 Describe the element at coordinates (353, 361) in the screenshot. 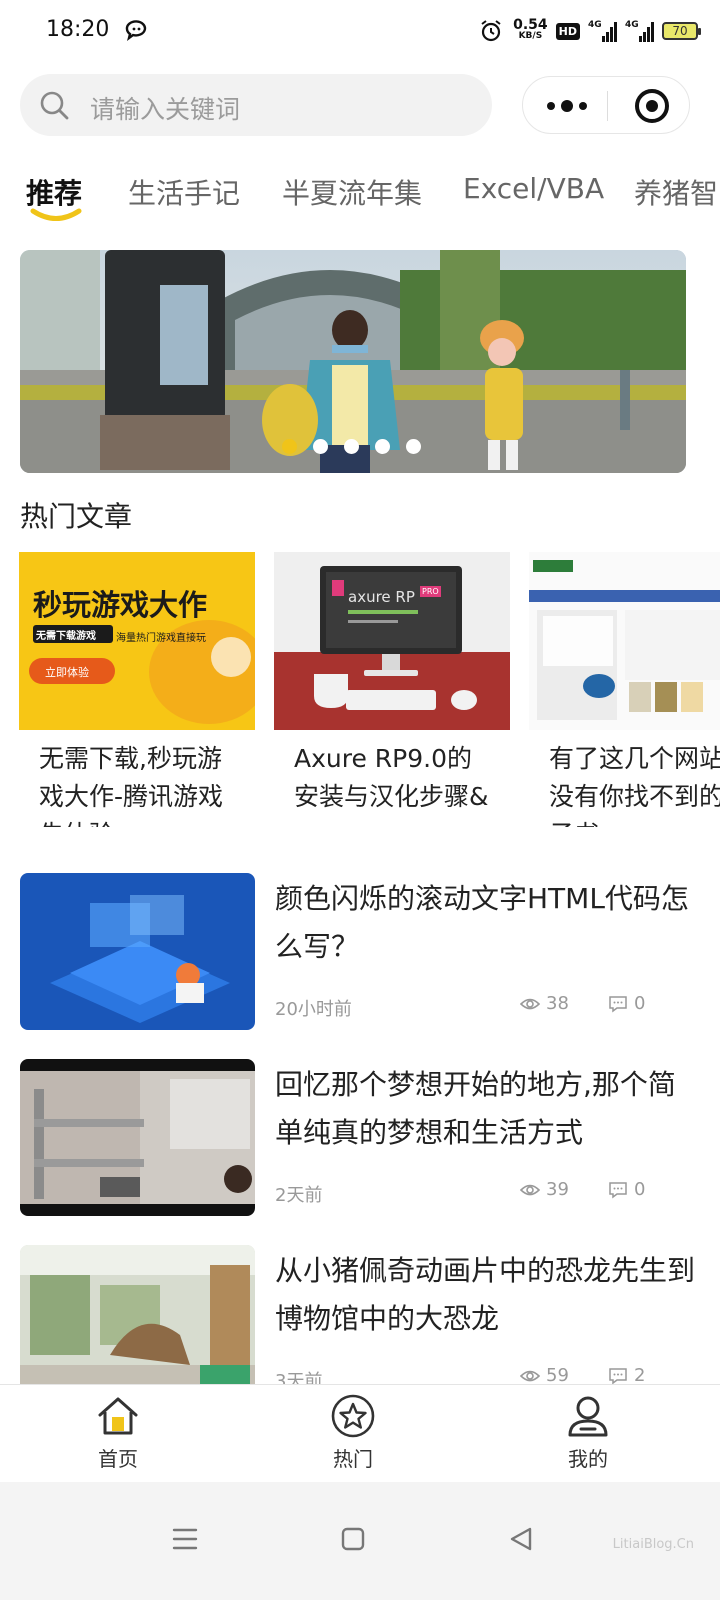

I see `banner-carousel` at that location.